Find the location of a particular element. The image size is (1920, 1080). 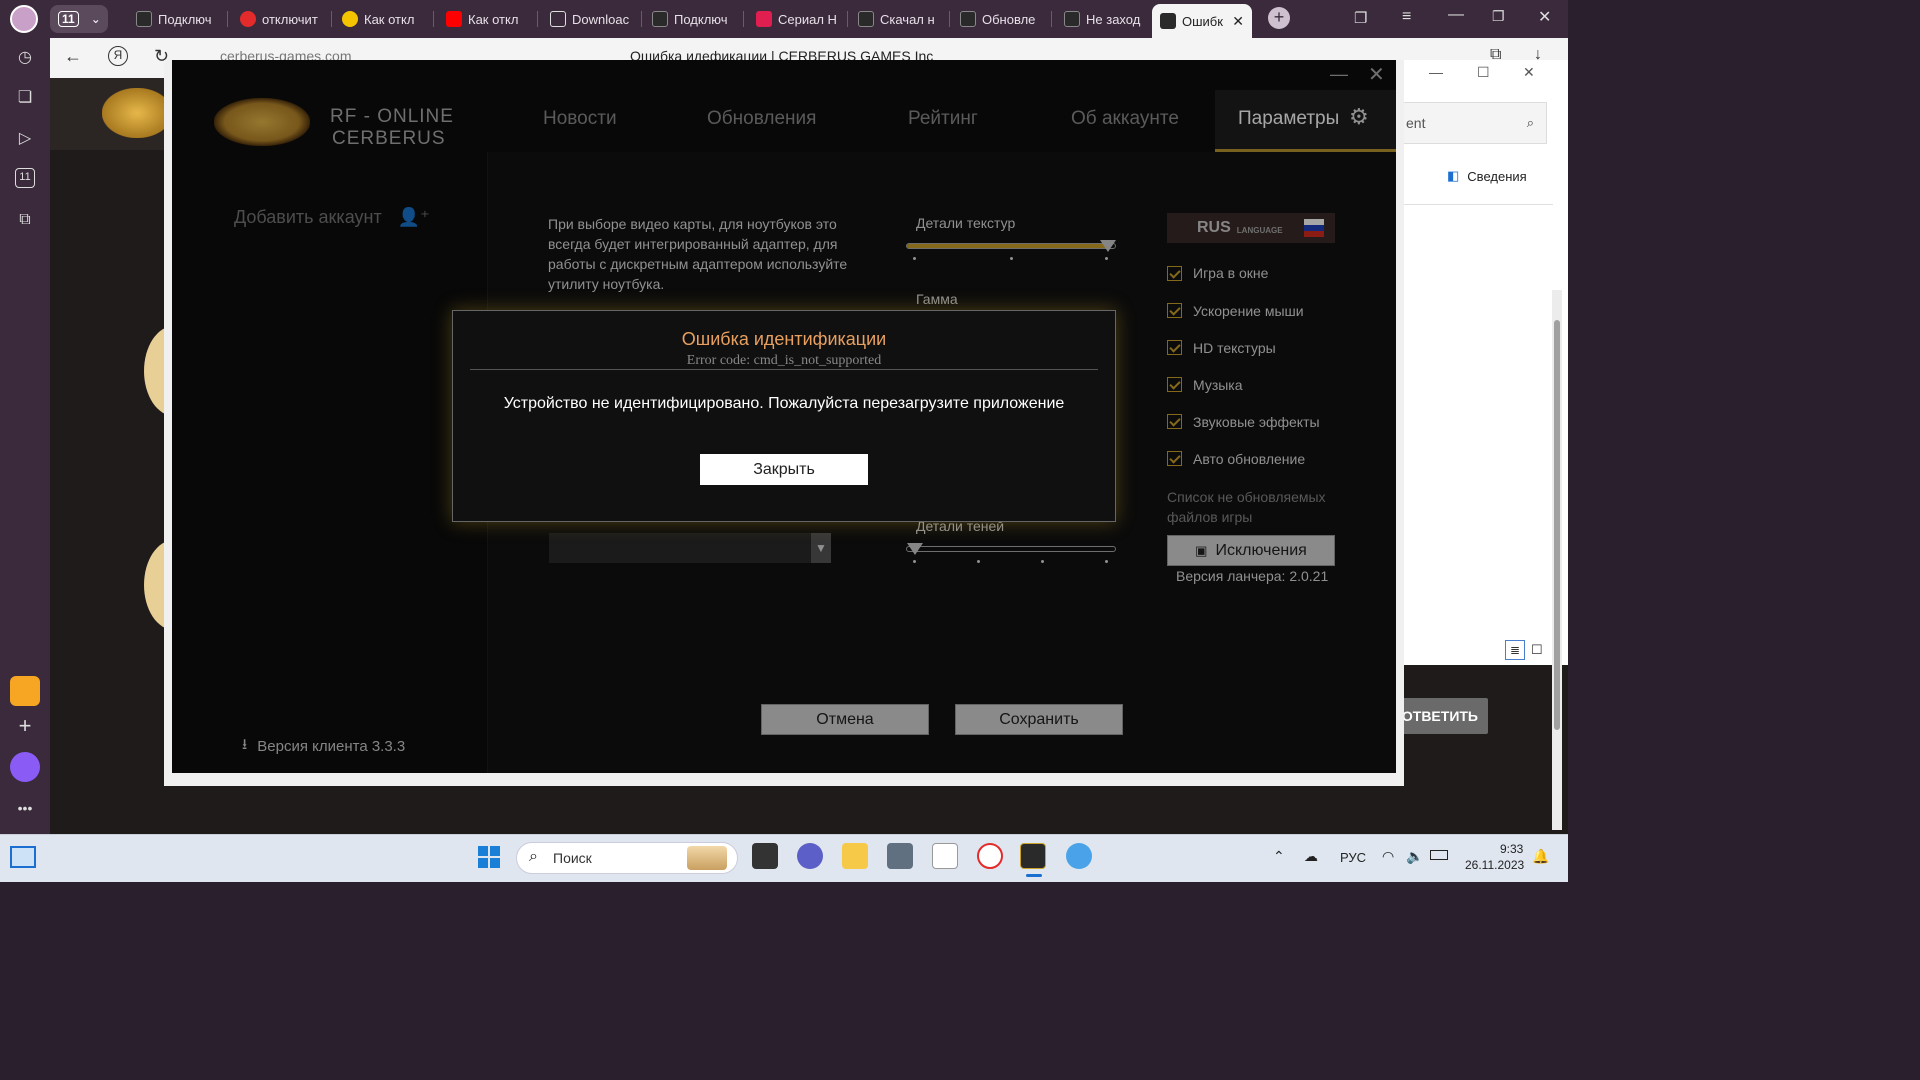

notification-bell-icon: 🔔 is located at coordinates (1540, 856).